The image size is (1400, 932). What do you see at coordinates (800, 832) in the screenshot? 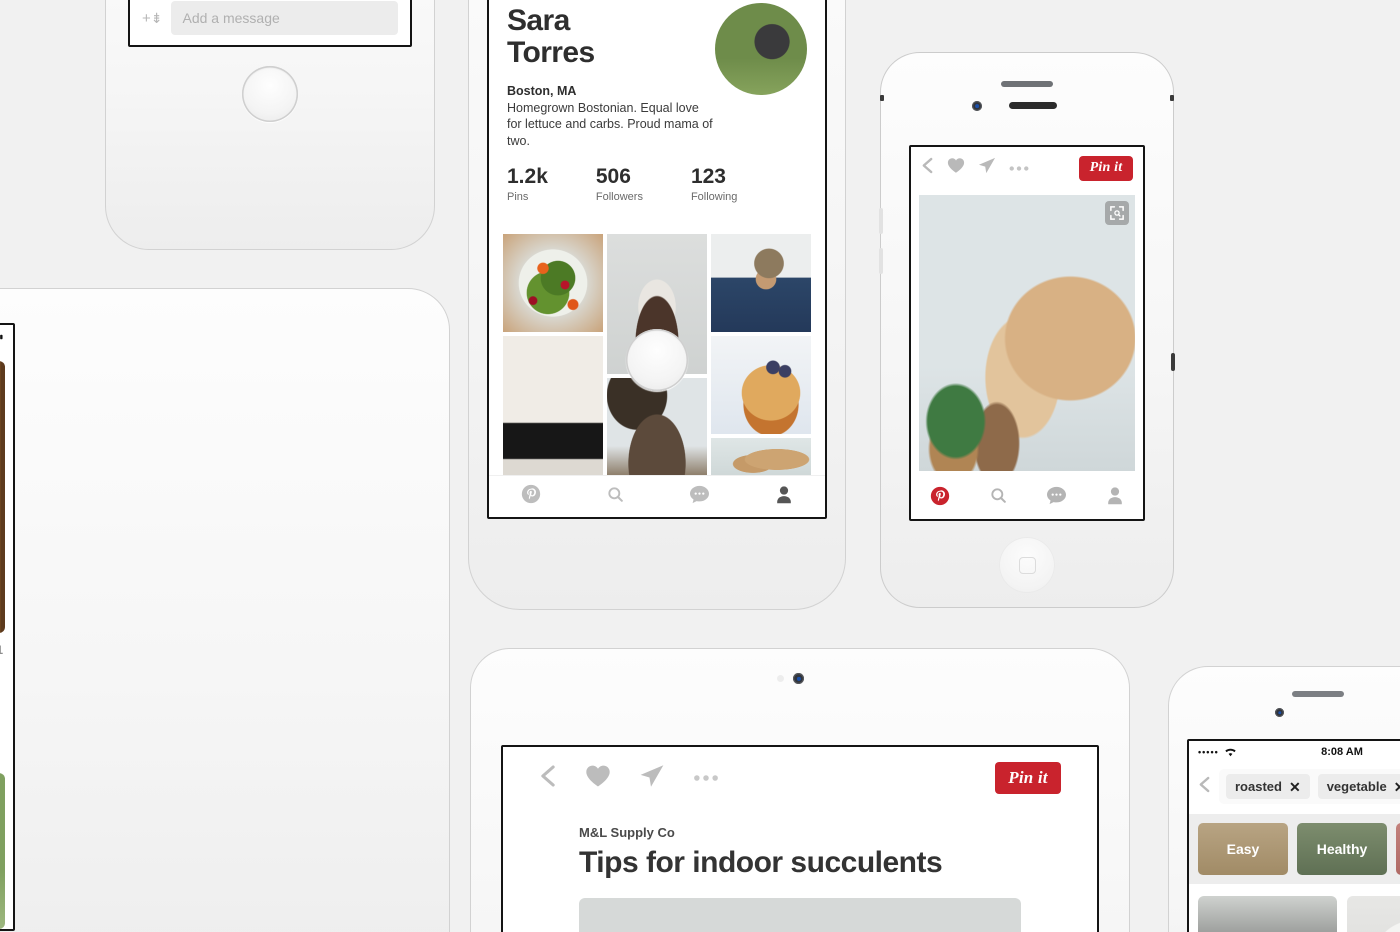
I see `article-source: M&L Supply Co` at bounding box center [800, 832].